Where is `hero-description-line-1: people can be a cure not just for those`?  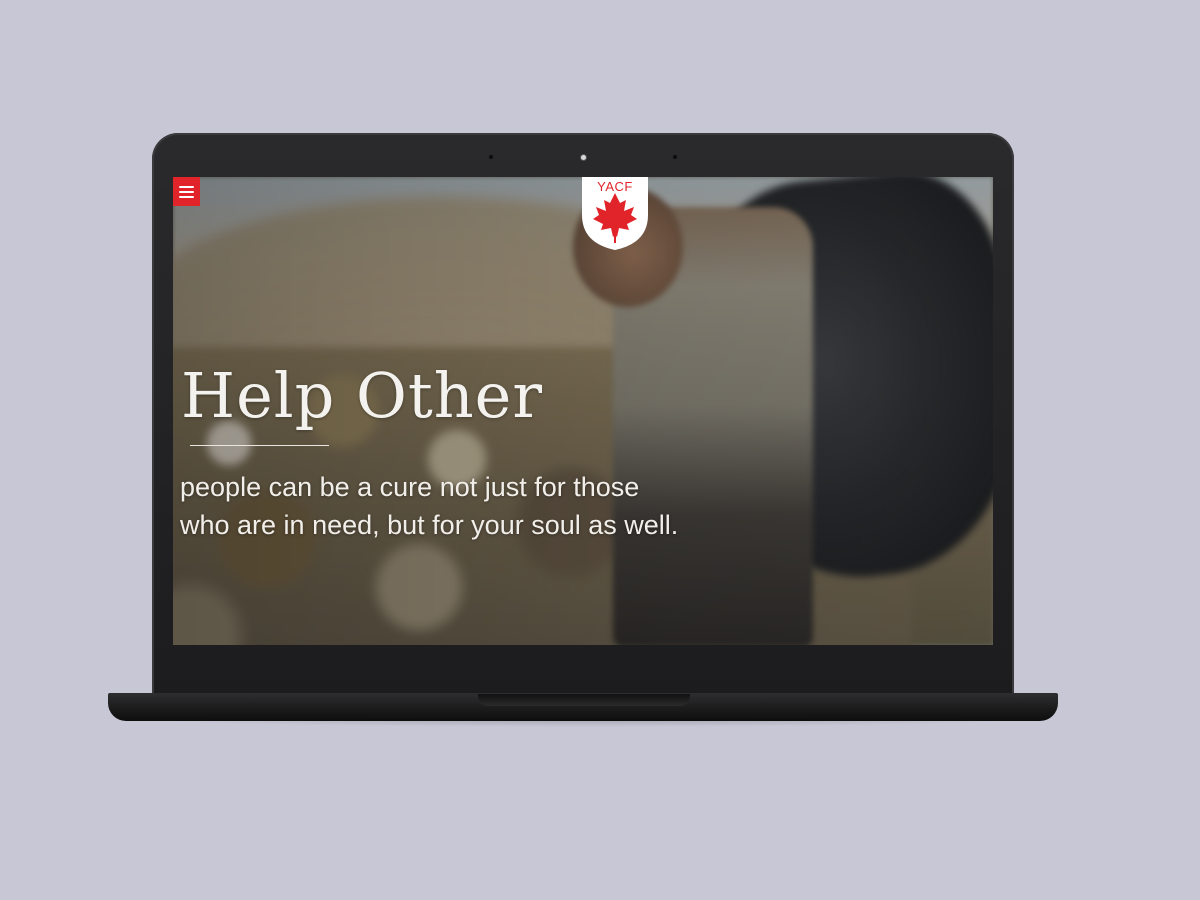 hero-description-line-1: people can be a cure not just for those is located at coordinates (410, 487).